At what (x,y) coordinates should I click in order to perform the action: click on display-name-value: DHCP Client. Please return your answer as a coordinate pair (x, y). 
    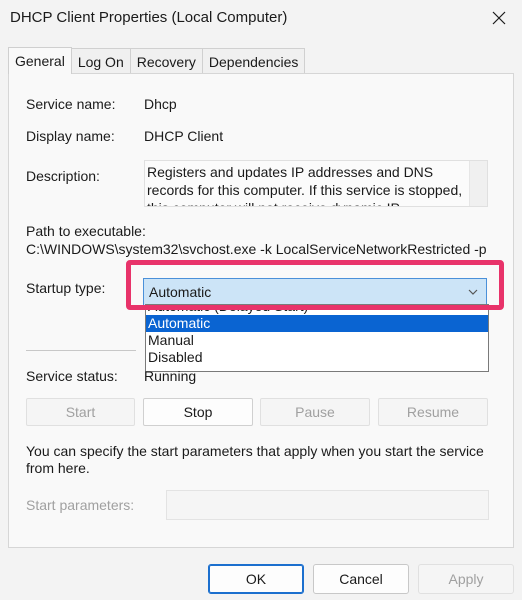
    Looking at the image, I should click on (184, 136).